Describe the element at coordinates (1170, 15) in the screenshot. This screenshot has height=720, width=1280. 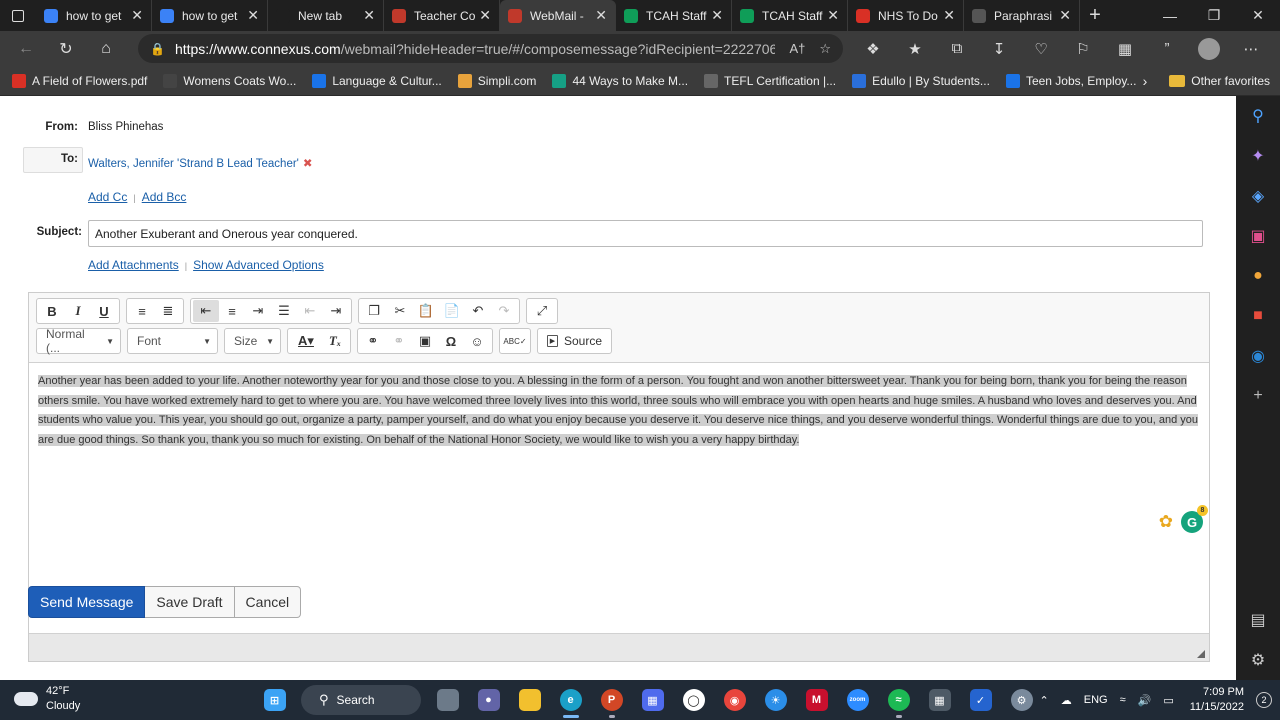
I see `minimize-icon: —` at that location.